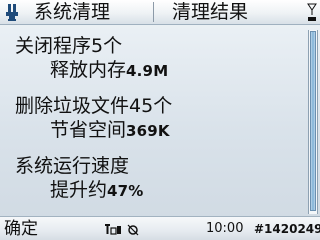 The height and width of the screenshot is (240, 320). I want to click on page-title: 清理结果, so click(210, 12).